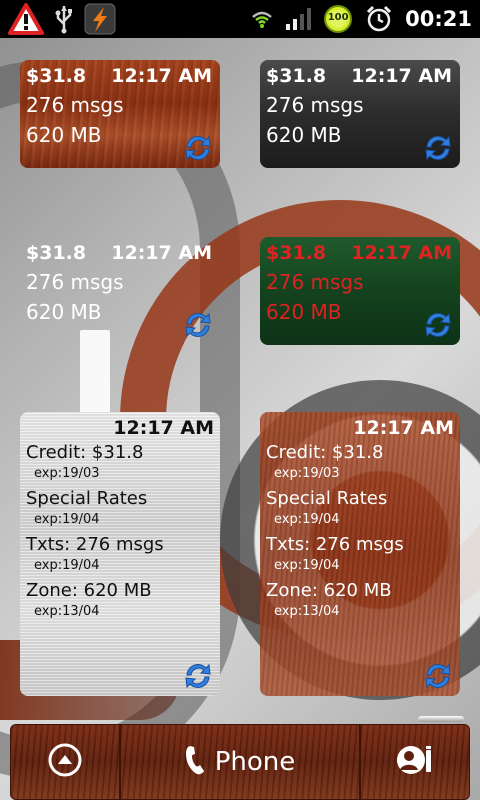 This screenshot has width=480, height=800. What do you see at coordinates (26, 19) in the screenshot?
I see `warning-icon` at bounding box center [26, 19].